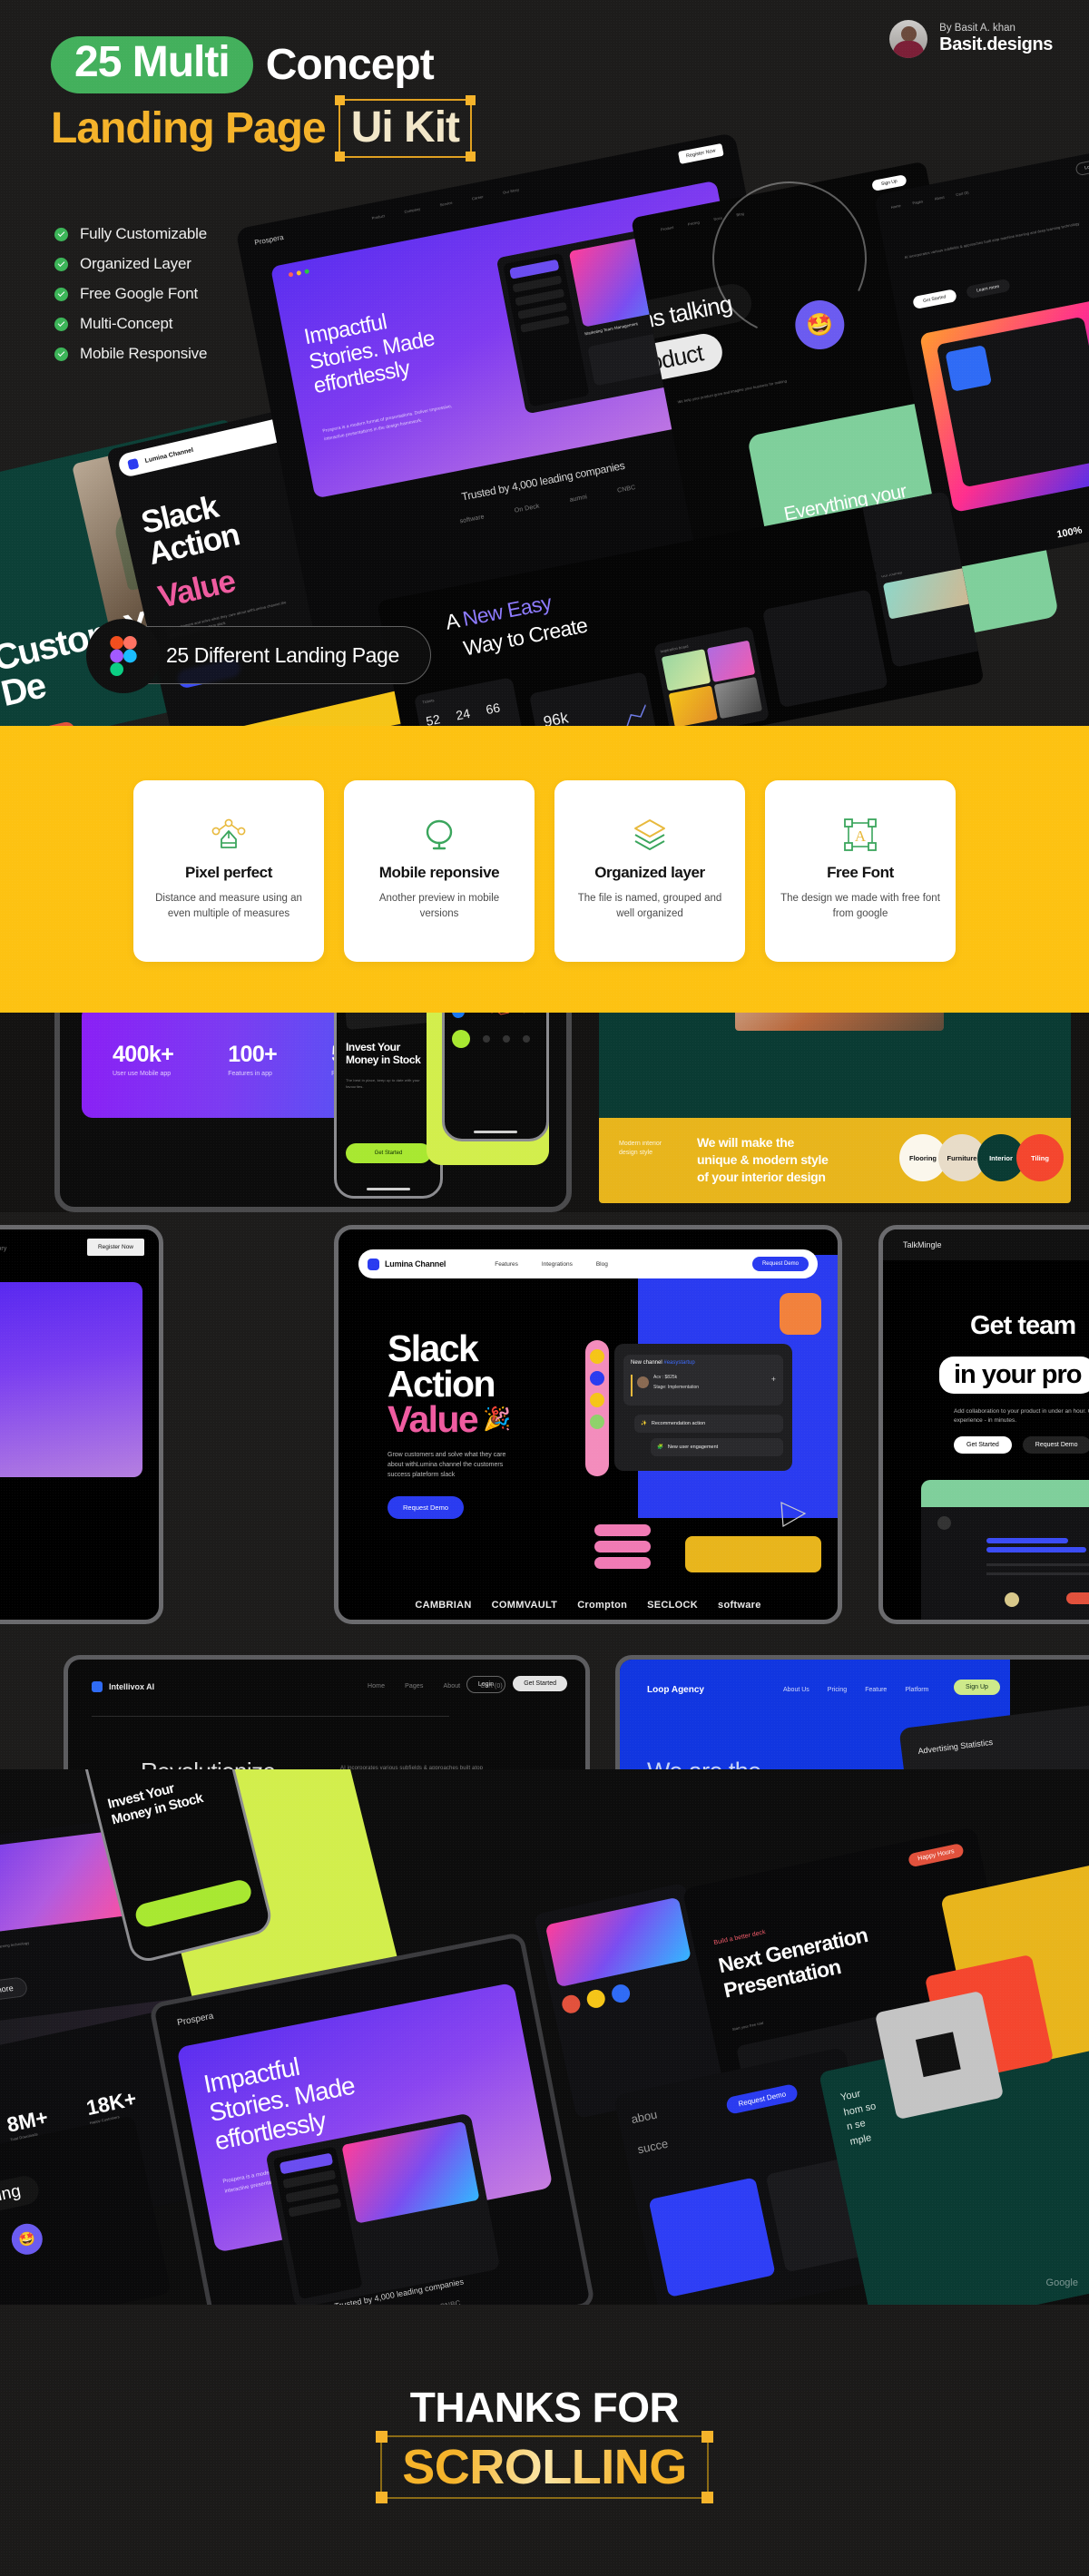  What do you see at coordinates (876, 1690) in the screenshot?
I see `nav-item: Feature` at bounding box center [876, 1690].